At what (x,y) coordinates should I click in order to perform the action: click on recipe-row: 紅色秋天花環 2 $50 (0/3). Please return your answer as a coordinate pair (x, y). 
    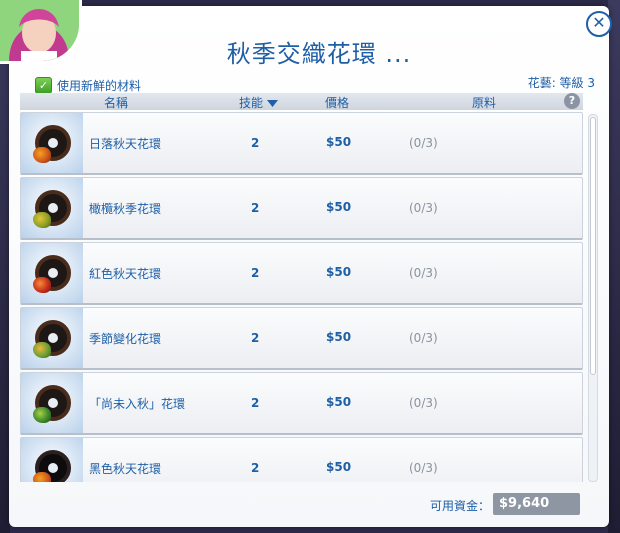
    Looking at the image, I should click on (301, 273).